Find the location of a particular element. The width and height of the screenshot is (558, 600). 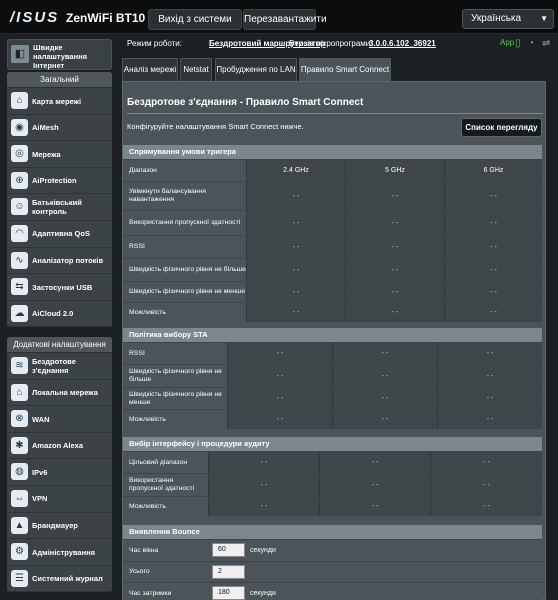

tab-wake-on-lan: Пробудження по LAN is located at coordinates (256, 69).